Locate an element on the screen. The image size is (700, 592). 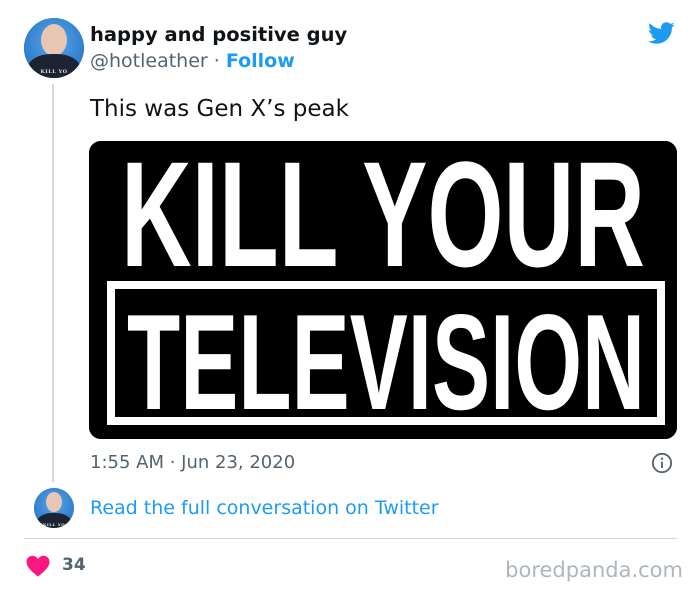
divider is located at coordinates (350, 538).